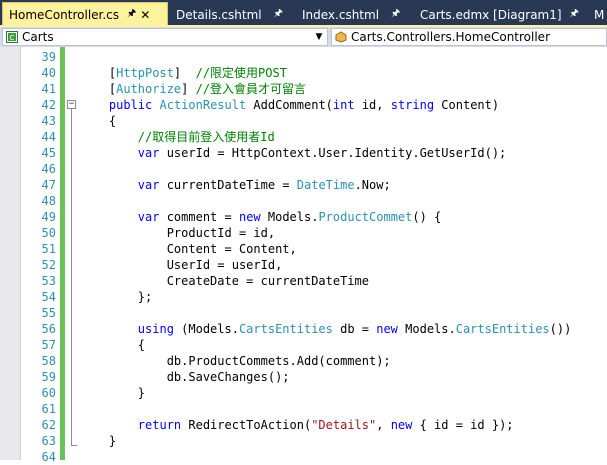  I want to click on code-token: DateTime, so click(325, 185).